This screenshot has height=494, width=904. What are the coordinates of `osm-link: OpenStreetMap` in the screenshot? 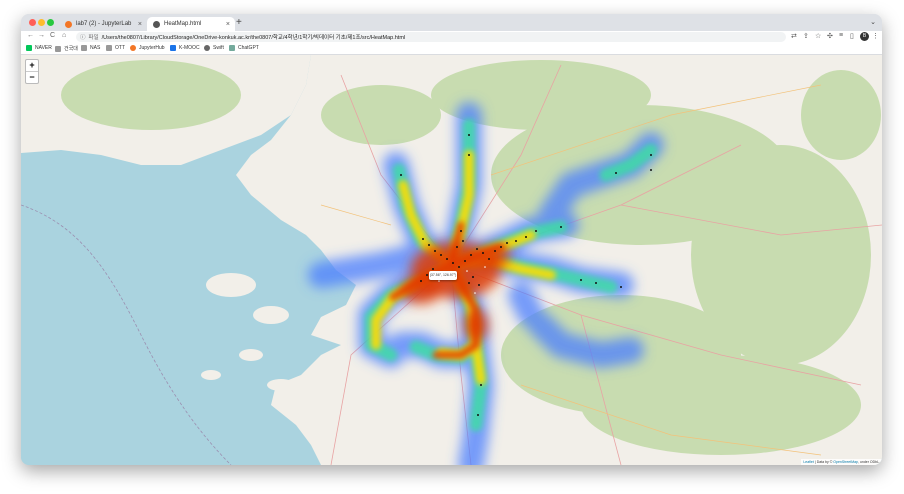 It's located at (845, 462).